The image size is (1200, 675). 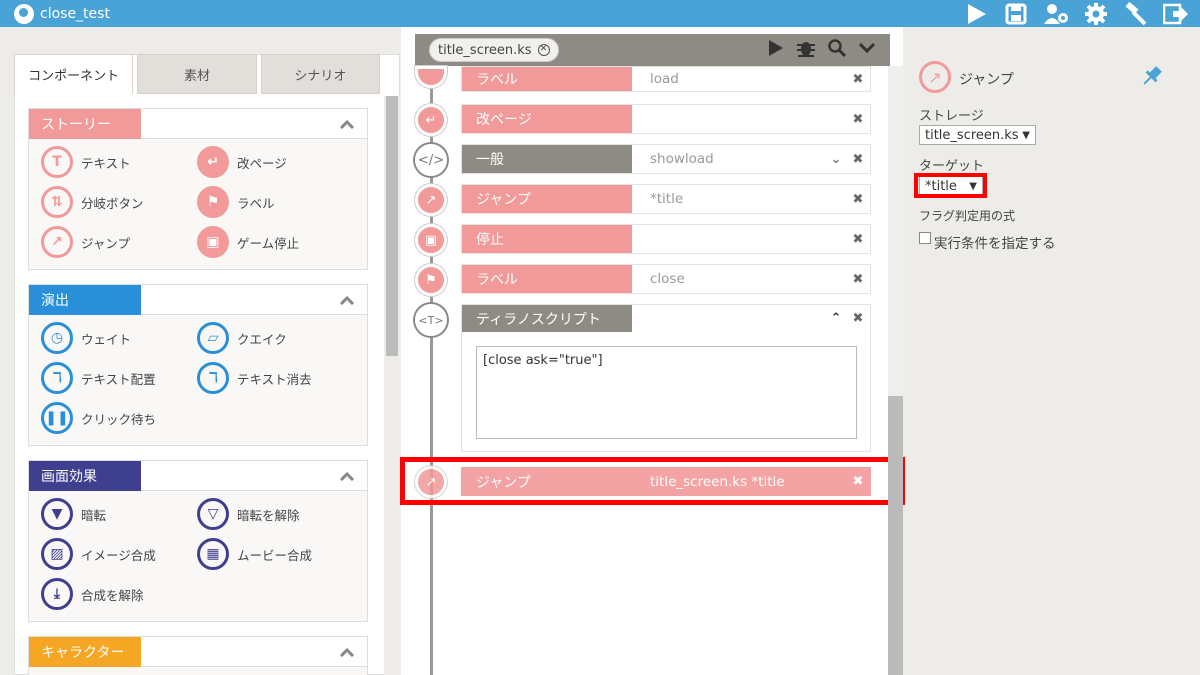 I want to click on editor-scrollbar, so click(x=895, y=370).